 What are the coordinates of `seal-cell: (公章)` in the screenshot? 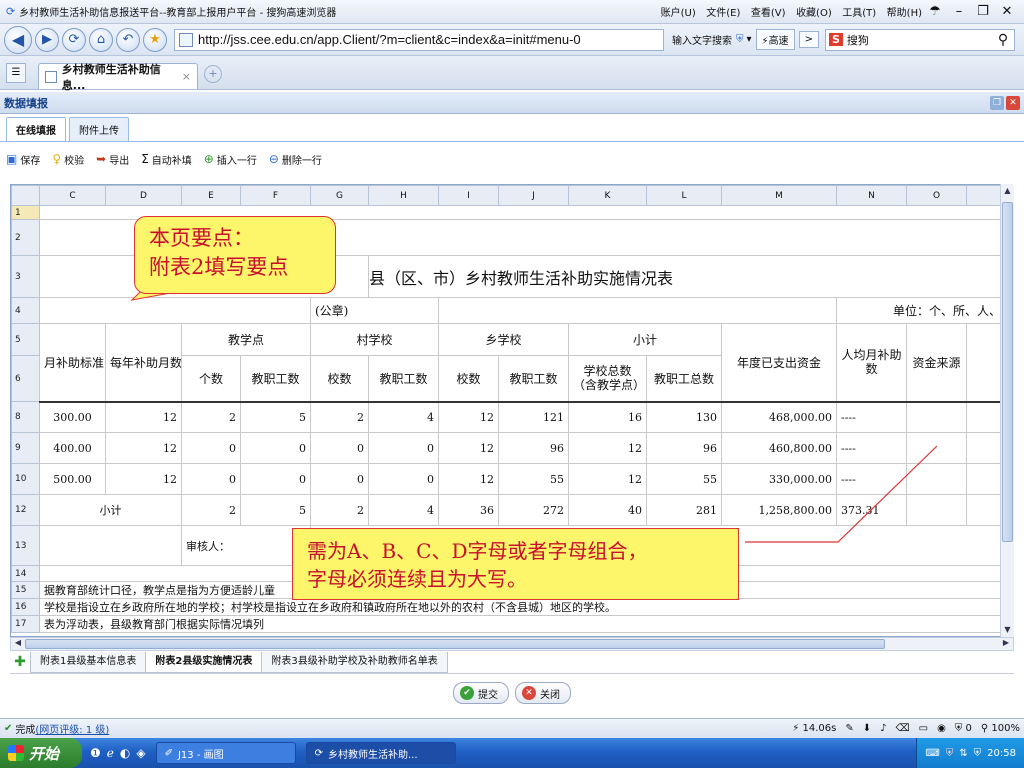 It's located at (374, 310).